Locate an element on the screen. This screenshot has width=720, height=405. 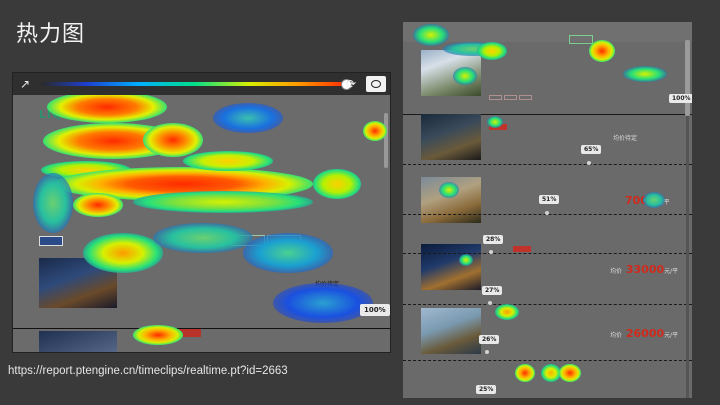
listing-price: 7000元/平 is located at coordinates (647, 200).